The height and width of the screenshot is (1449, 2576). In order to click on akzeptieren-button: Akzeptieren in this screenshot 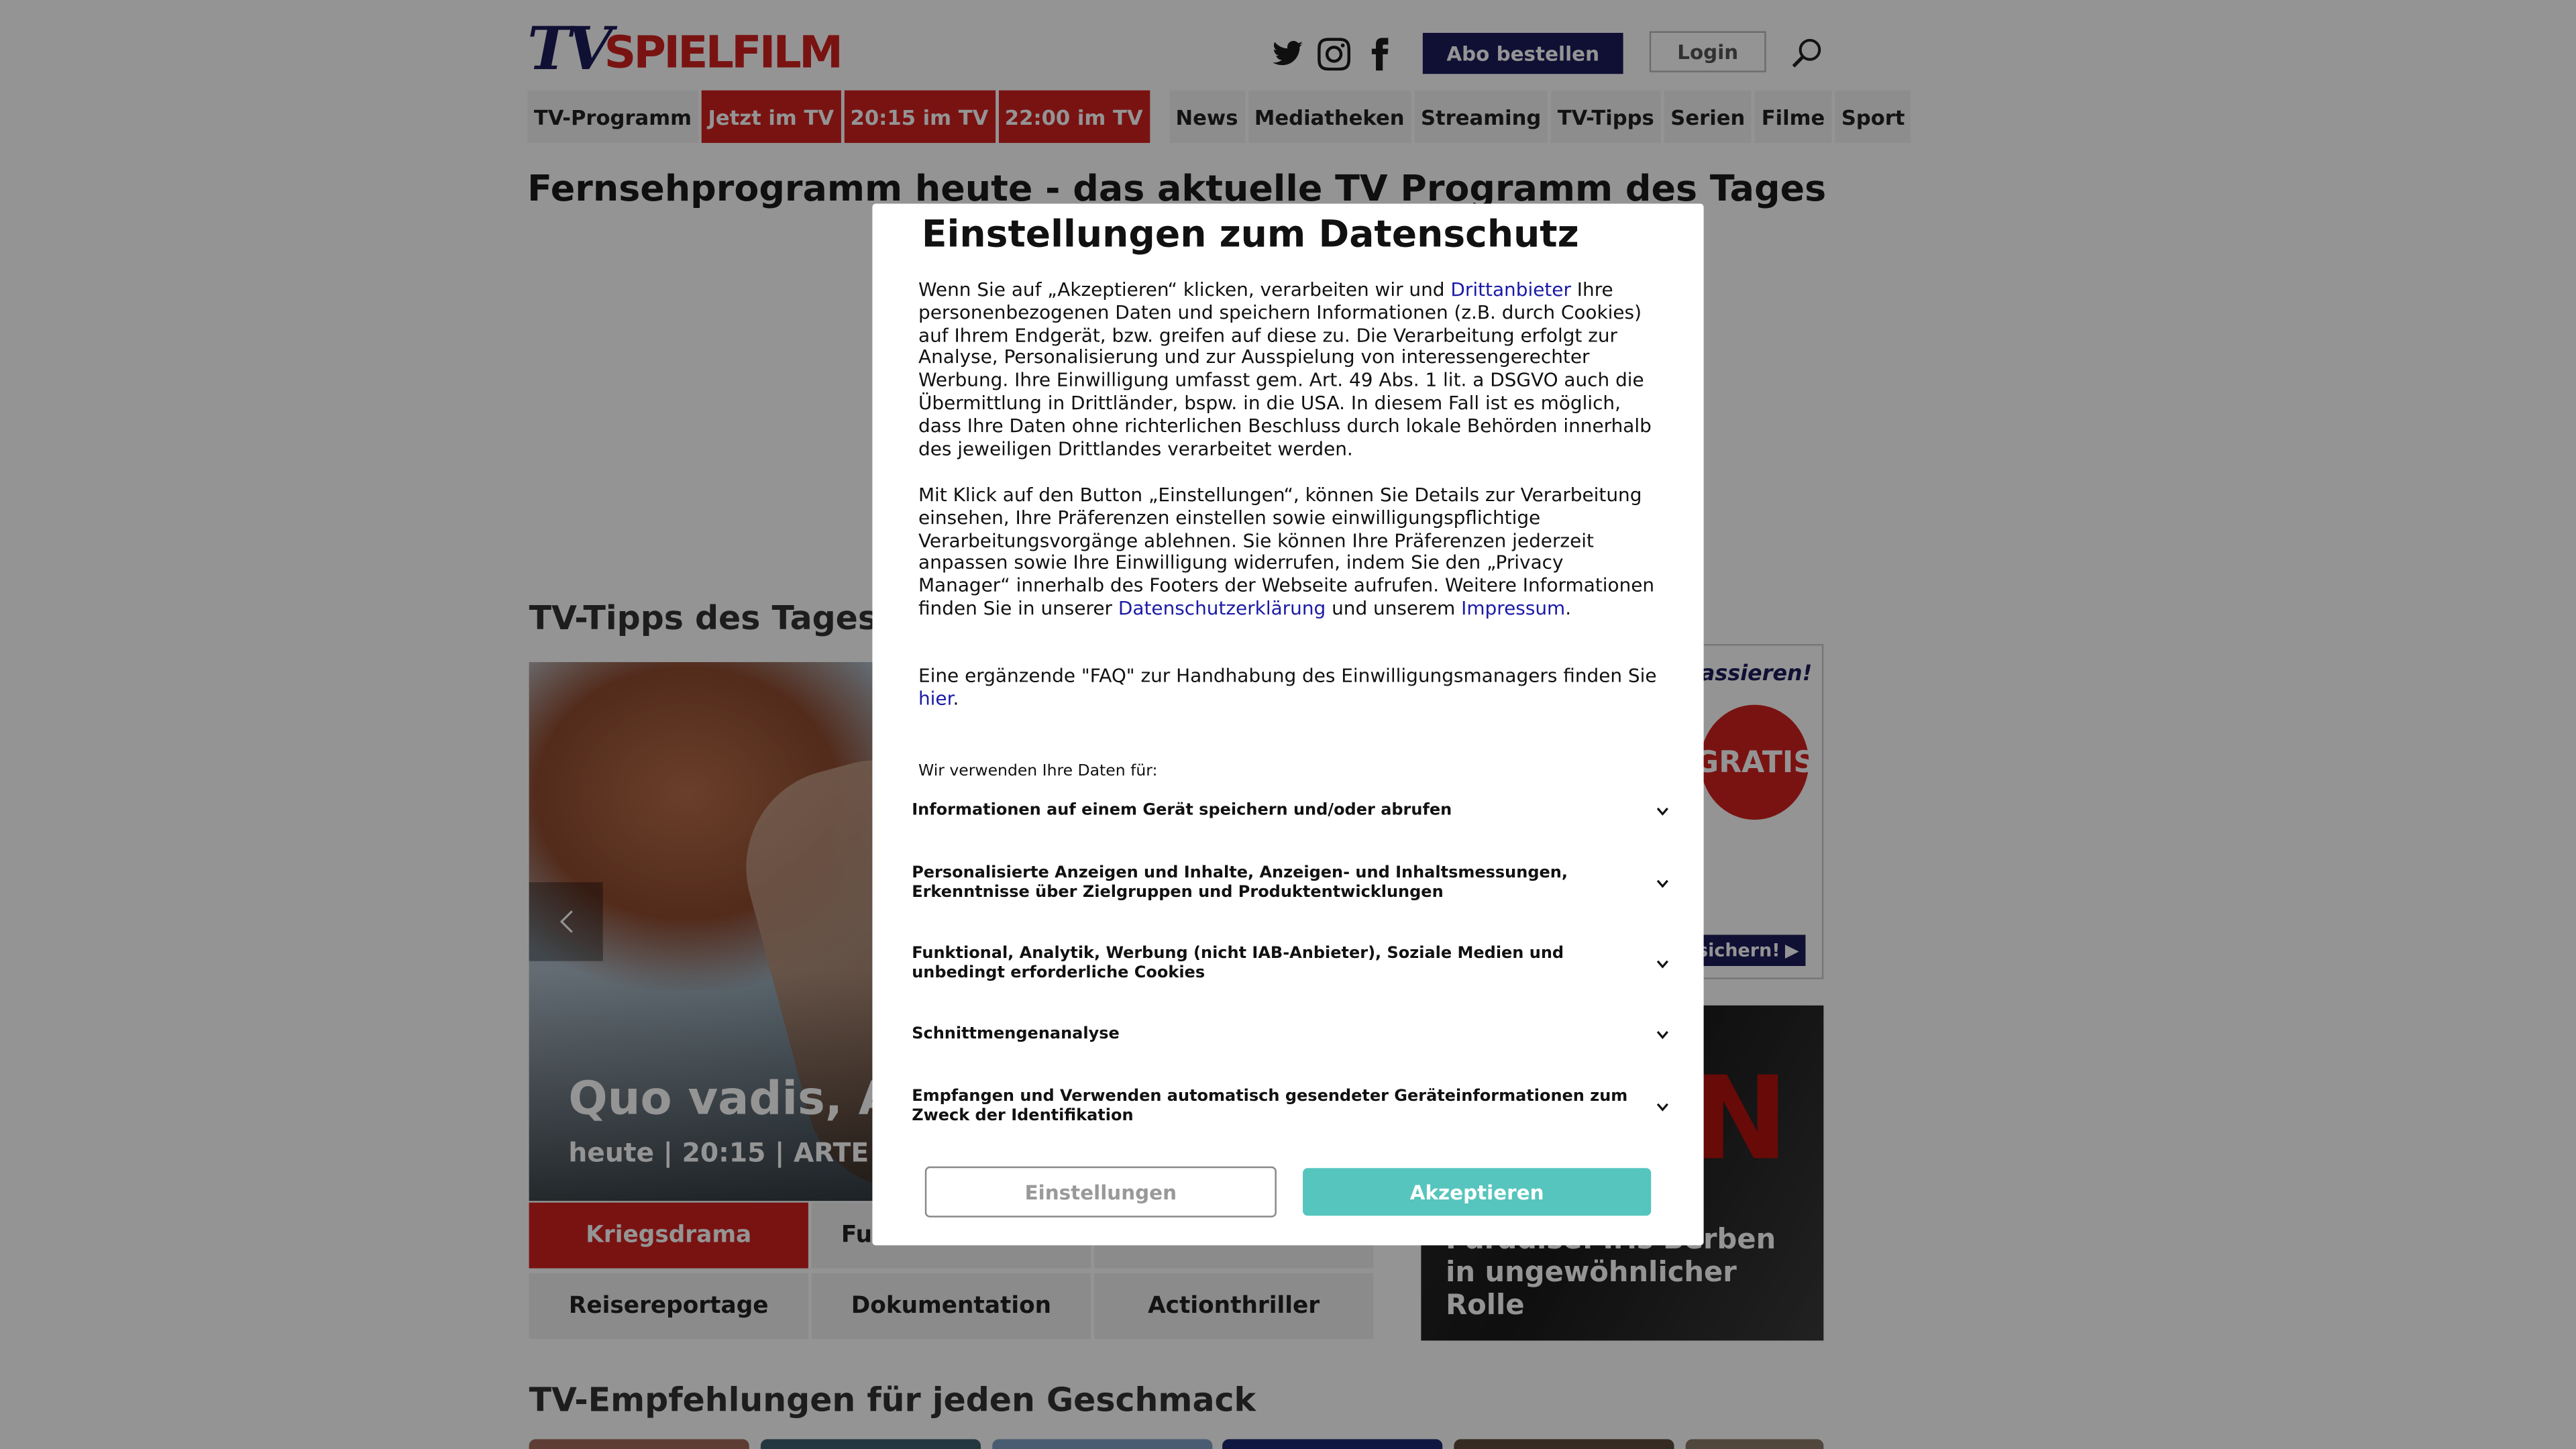, I will do `click(1477, 1192)`.